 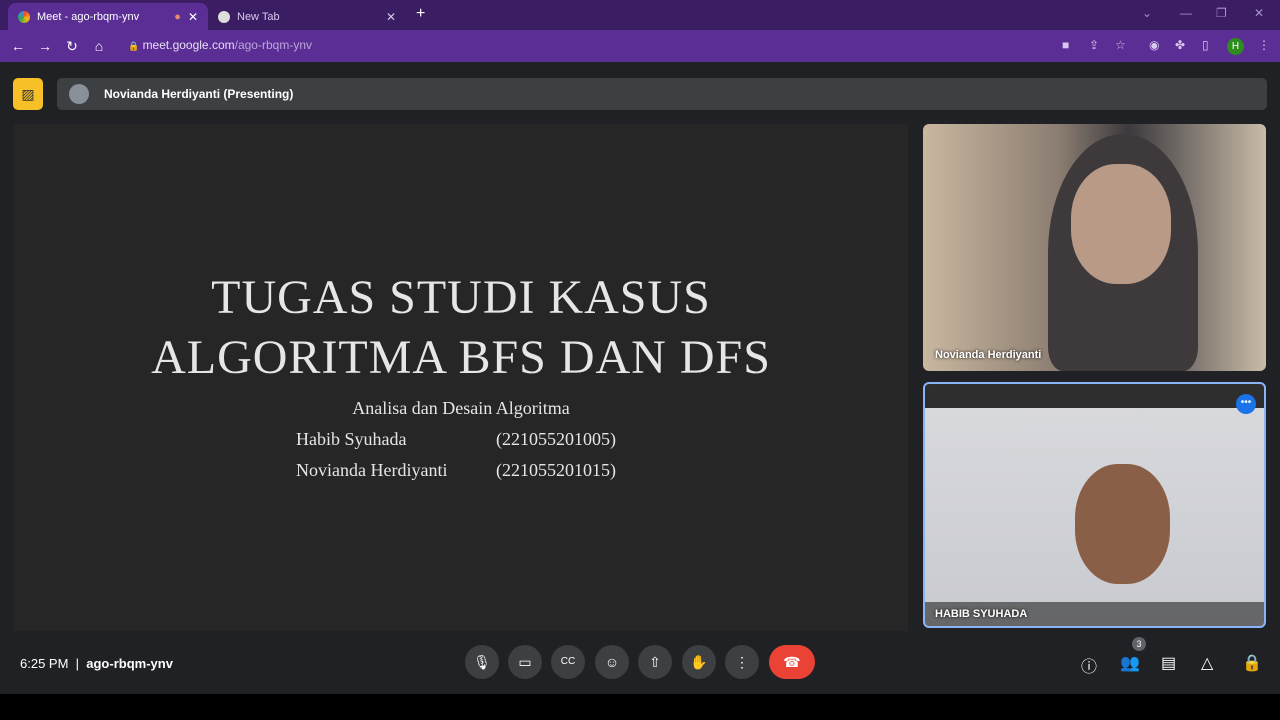 What do you see at coordinates (1154, 45) in the screenshot?
I see `screenshot-icon: ◉` at bounding box center [1154, 45].